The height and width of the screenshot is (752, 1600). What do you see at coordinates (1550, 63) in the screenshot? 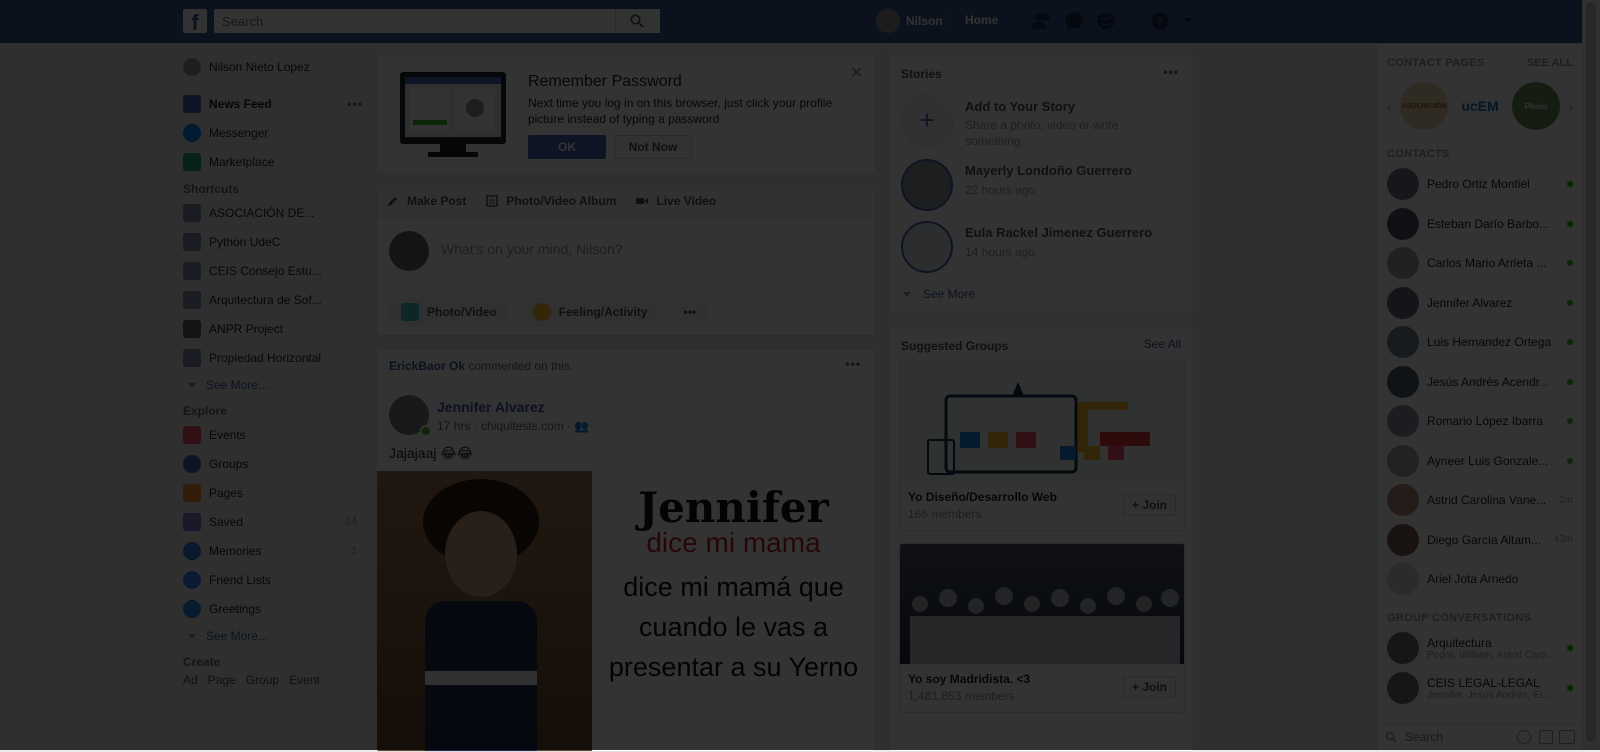
I see `contact-pages-see-all: SEE ALL` at bounding box center [1550, 63].